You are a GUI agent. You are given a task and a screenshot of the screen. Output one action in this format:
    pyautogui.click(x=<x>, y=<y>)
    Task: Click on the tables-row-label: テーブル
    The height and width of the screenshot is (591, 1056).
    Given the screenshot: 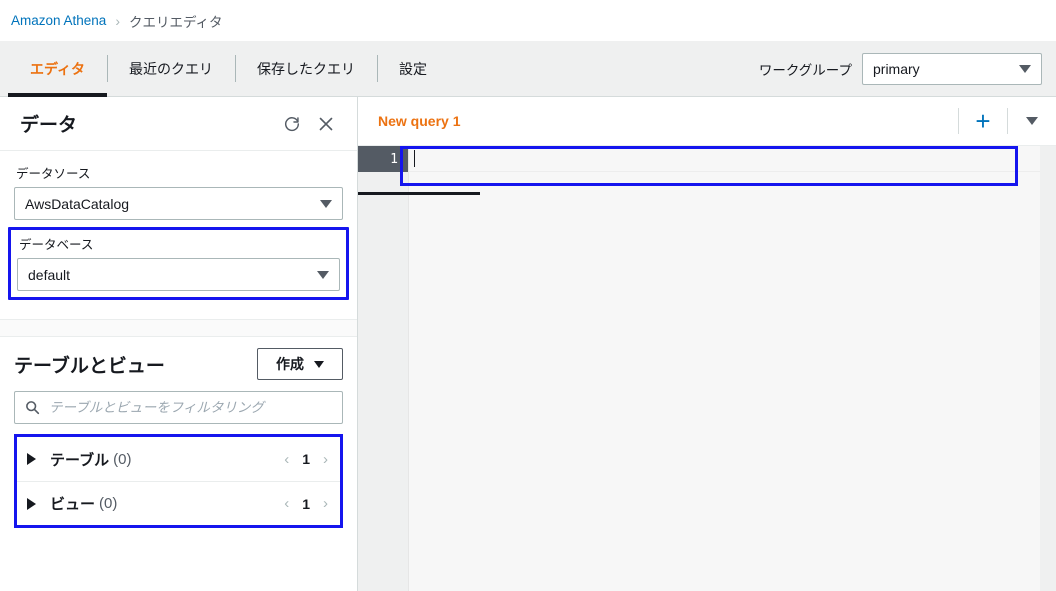 What is the action you would take?
    pyautogui.click(x=80, y=460)
    